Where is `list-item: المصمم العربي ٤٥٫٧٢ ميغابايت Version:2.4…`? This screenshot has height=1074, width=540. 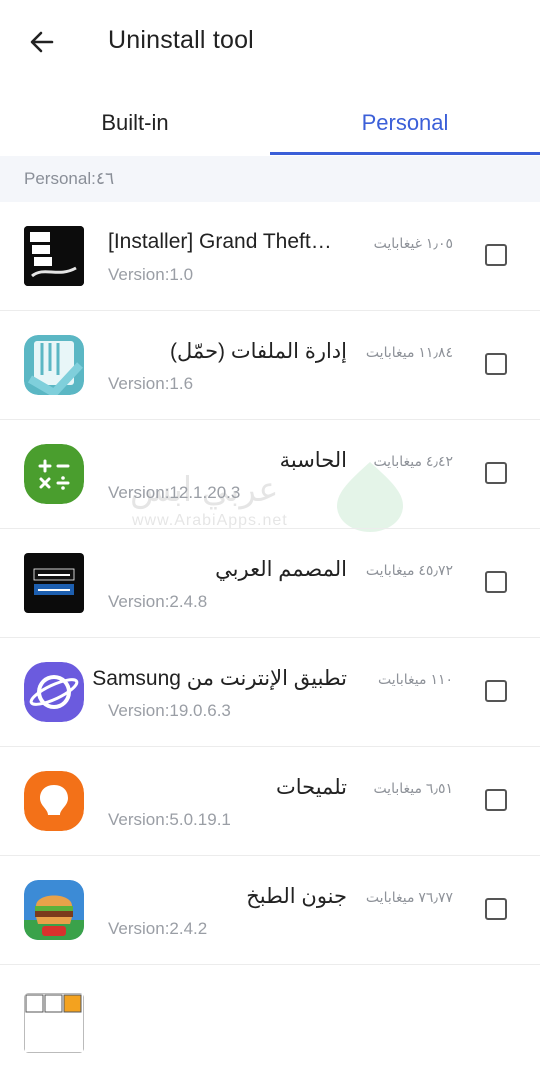
list-item: المصمم العربي ٤٥٫٧٢ ميغابايت Version:2.4… is located at coordinates (270, 583).